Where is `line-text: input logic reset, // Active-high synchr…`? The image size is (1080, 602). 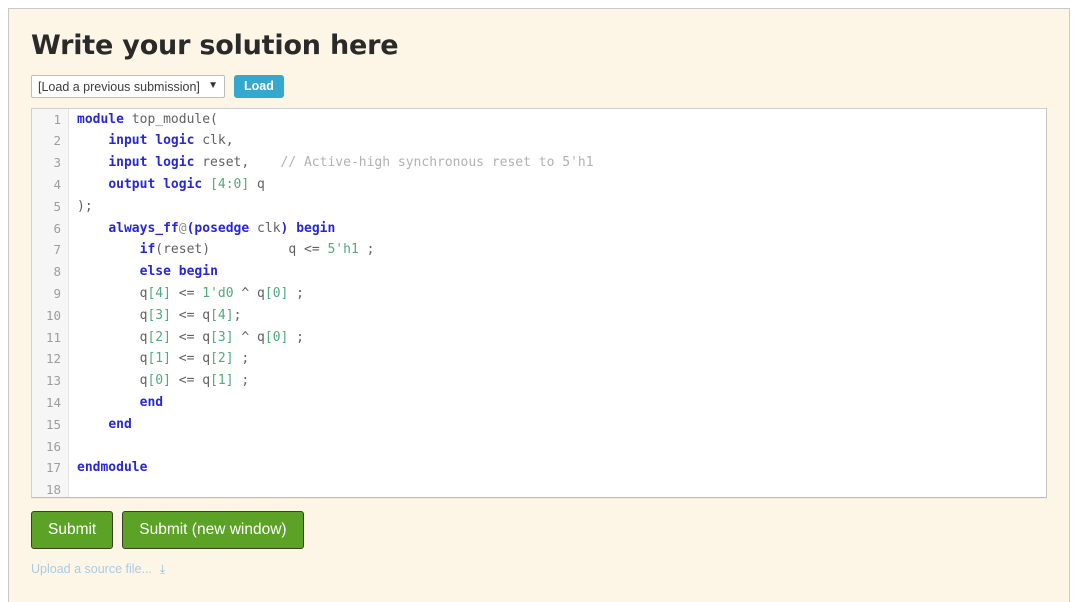 line-text: input logic reset, // Active-high synchr… is located at coordinates (351, 163).